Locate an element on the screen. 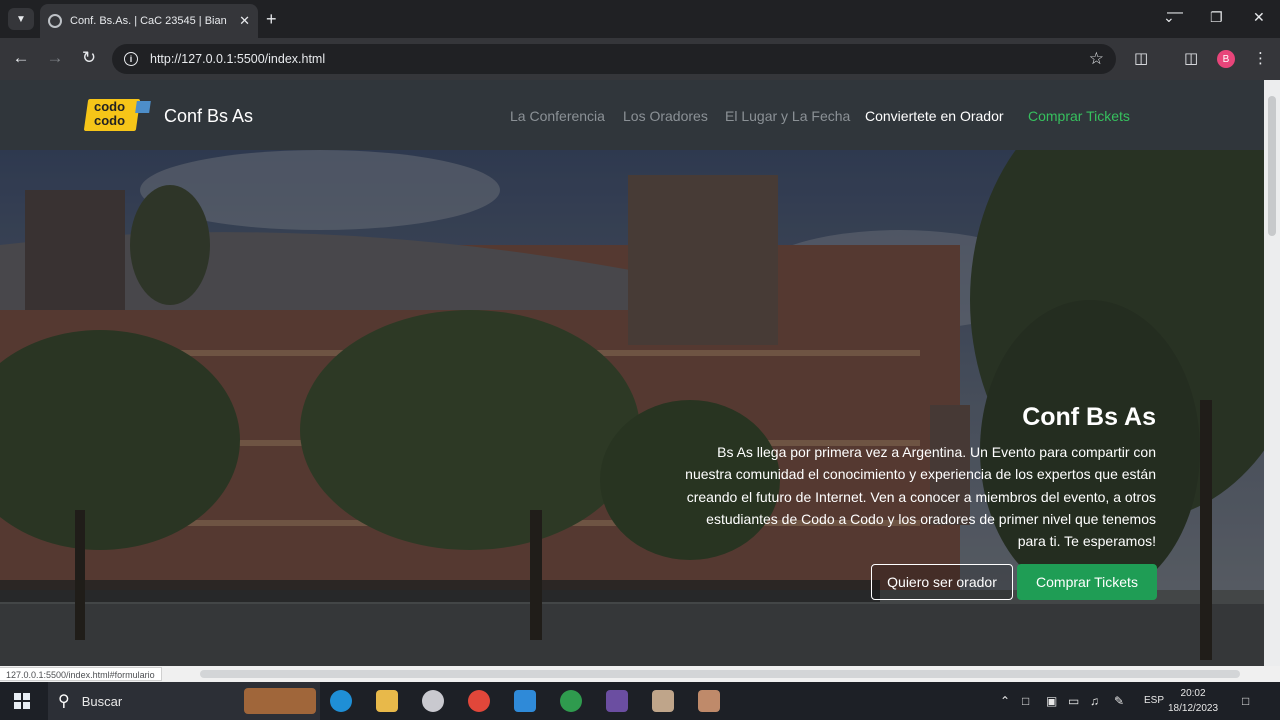  restore-button: ❐ is located at coordinates (1216, 17).